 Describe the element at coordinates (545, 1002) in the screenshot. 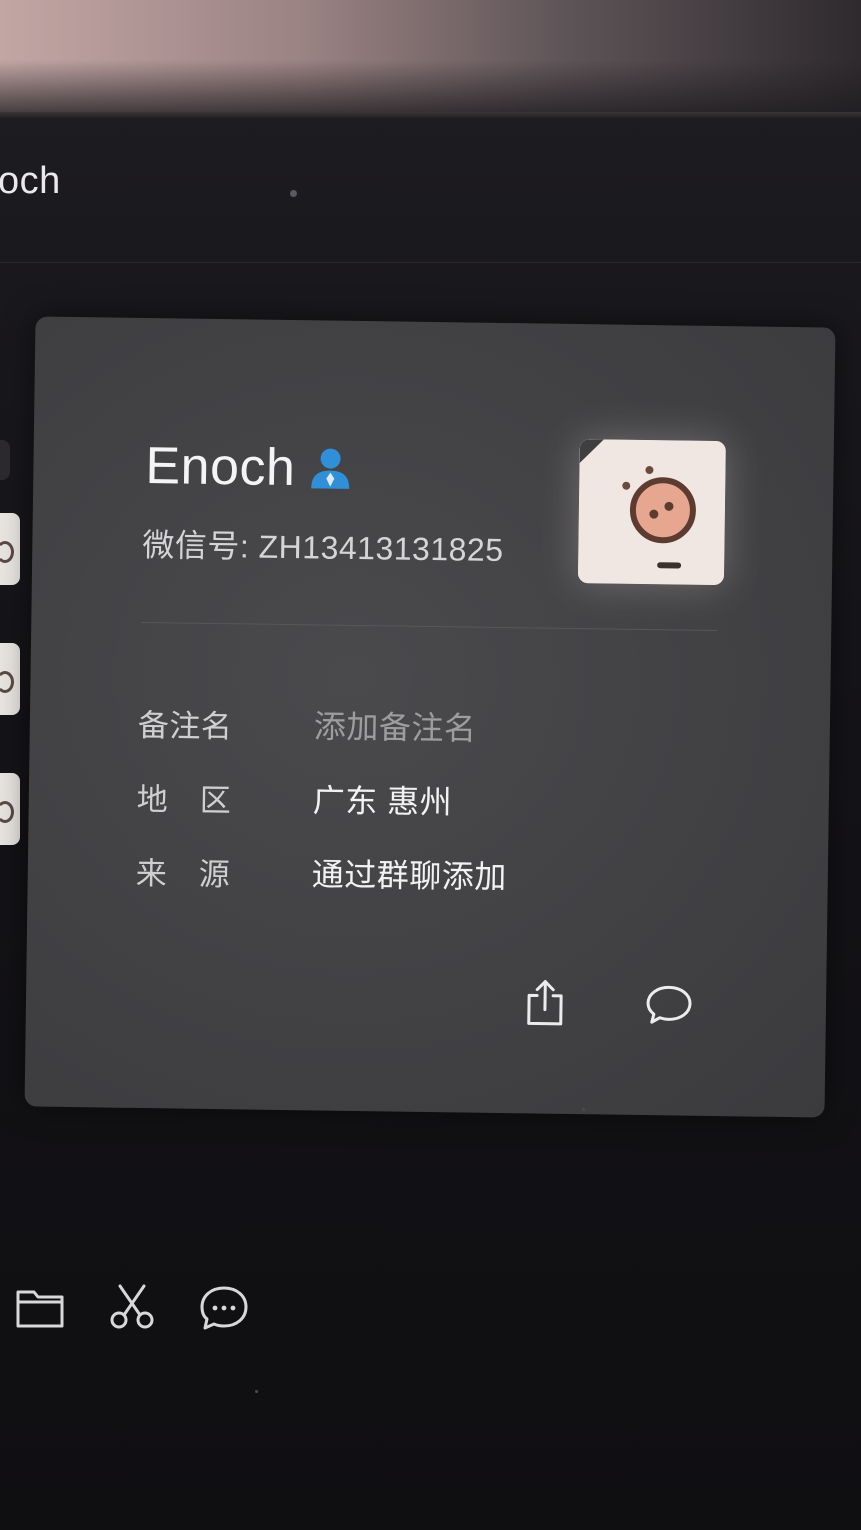

I see `share-icon` at that location.